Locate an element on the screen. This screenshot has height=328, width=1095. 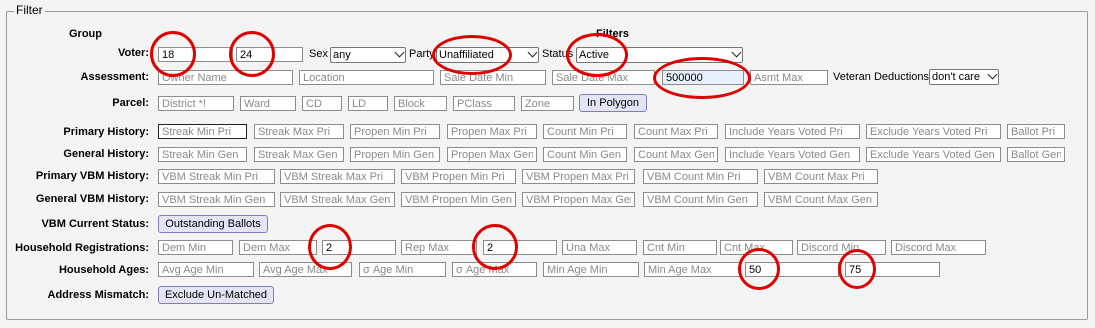
avg-age-min-input is located at coordinates (206, 269).